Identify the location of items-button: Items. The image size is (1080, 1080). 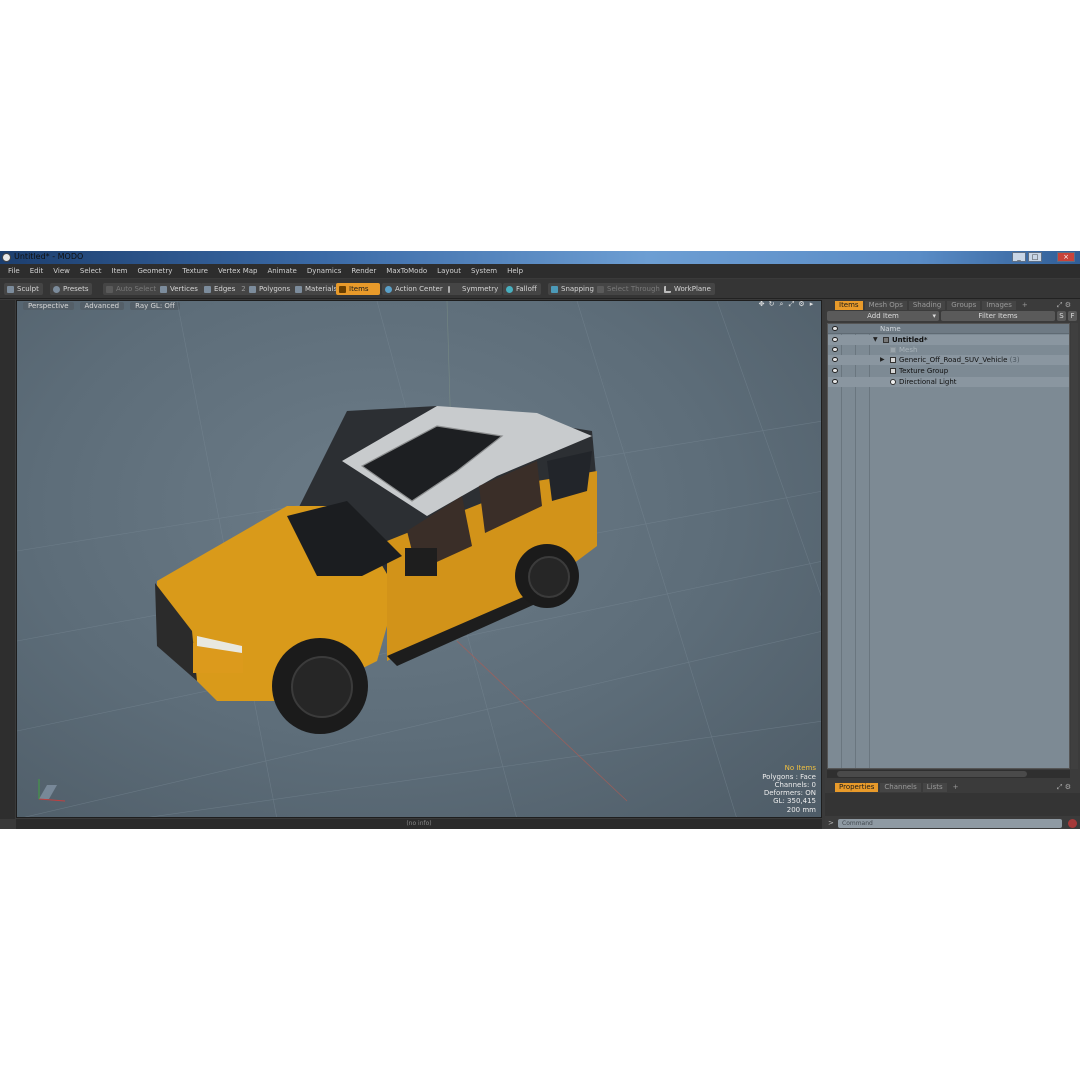
(358, 289).